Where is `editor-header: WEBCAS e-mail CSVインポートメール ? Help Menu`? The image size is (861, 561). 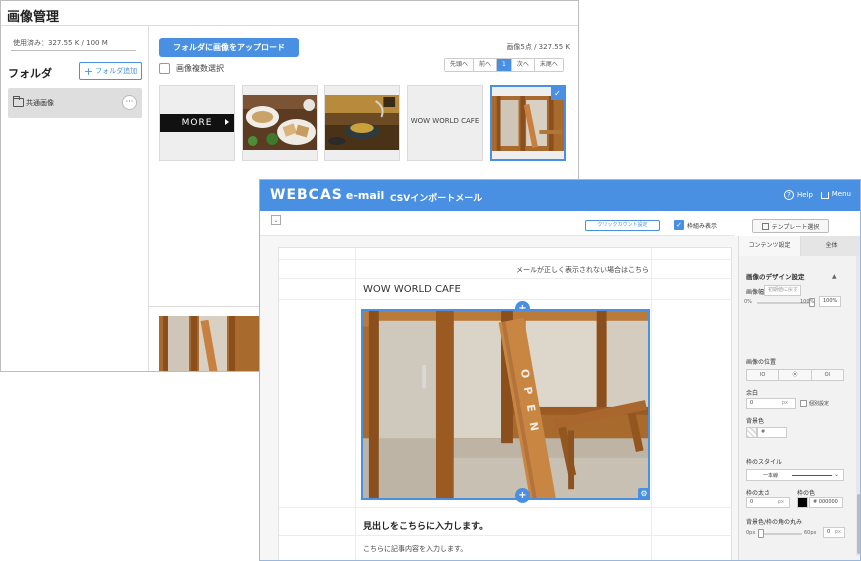 editor-header: WEBCAS e-mail CSVインポートメール ? Help Menu is located at coordinates (560, 195).